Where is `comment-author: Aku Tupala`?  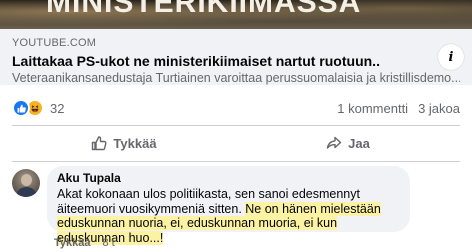 comment-author: Aku Tupala is located at coordinates (228, 178).